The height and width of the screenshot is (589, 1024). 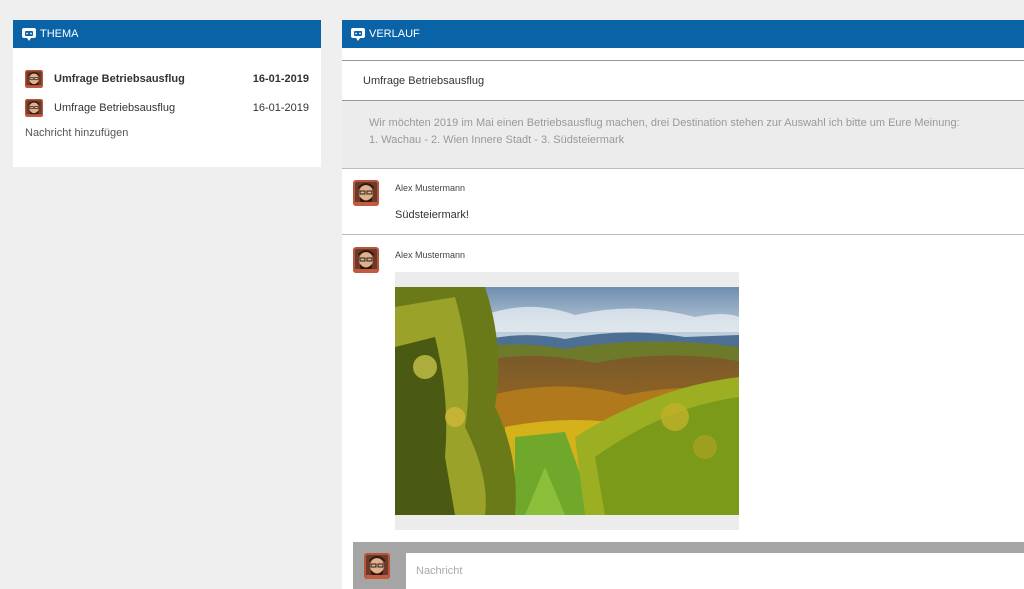 What do you see at coordinates (683, 80) in the screenshot?
I see `conversation-subject: Umfrage Betriebsausflug` at bounding box center [683, 80].